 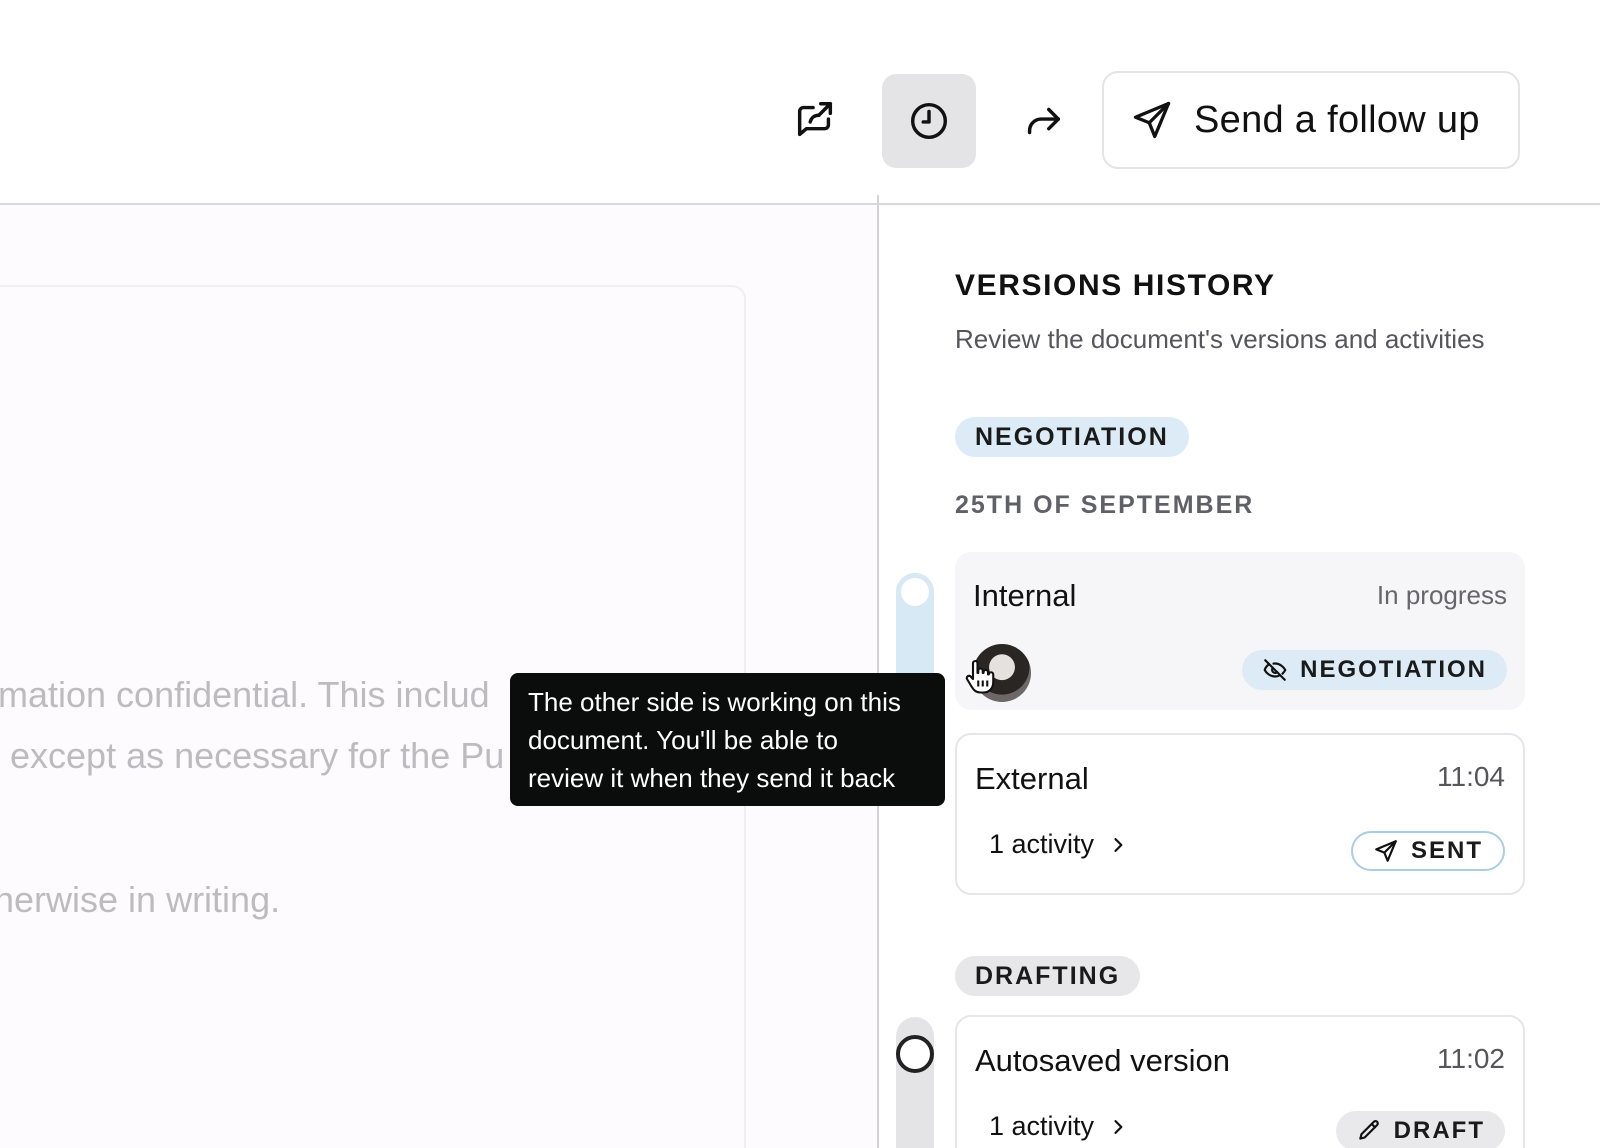 I want to click on version-title: Autosaved version, so click(x=1103, y=1060).